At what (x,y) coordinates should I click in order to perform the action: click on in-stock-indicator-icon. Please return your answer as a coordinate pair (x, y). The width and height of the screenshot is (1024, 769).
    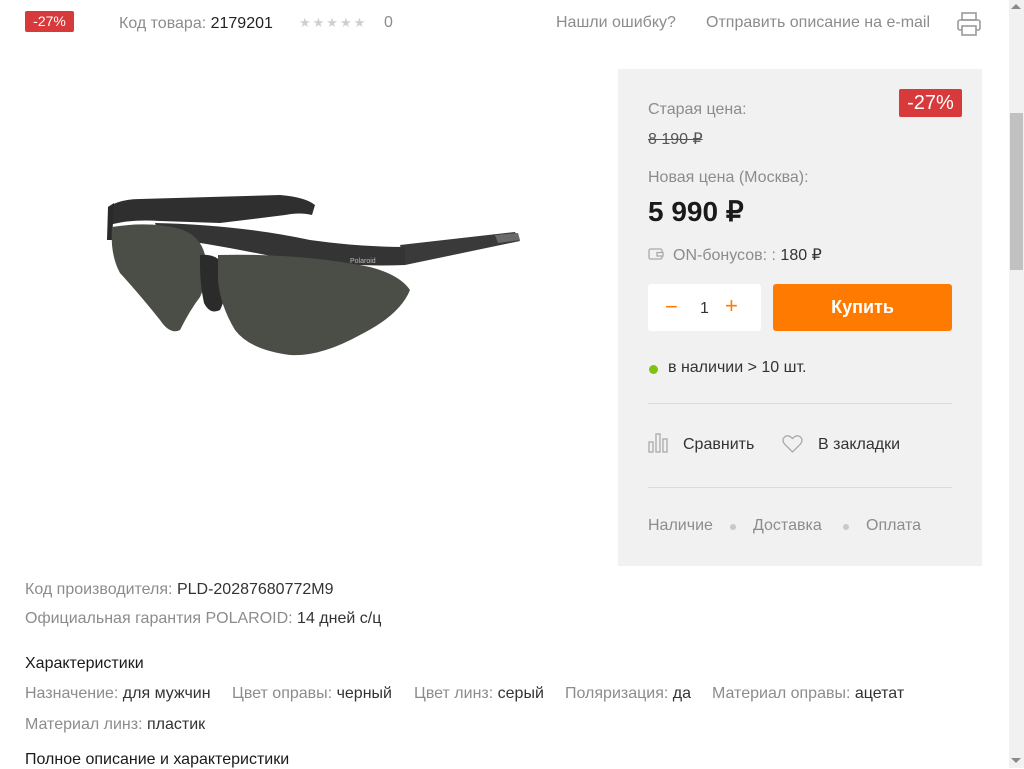
    Looking at the image, I should click on (653, 369).